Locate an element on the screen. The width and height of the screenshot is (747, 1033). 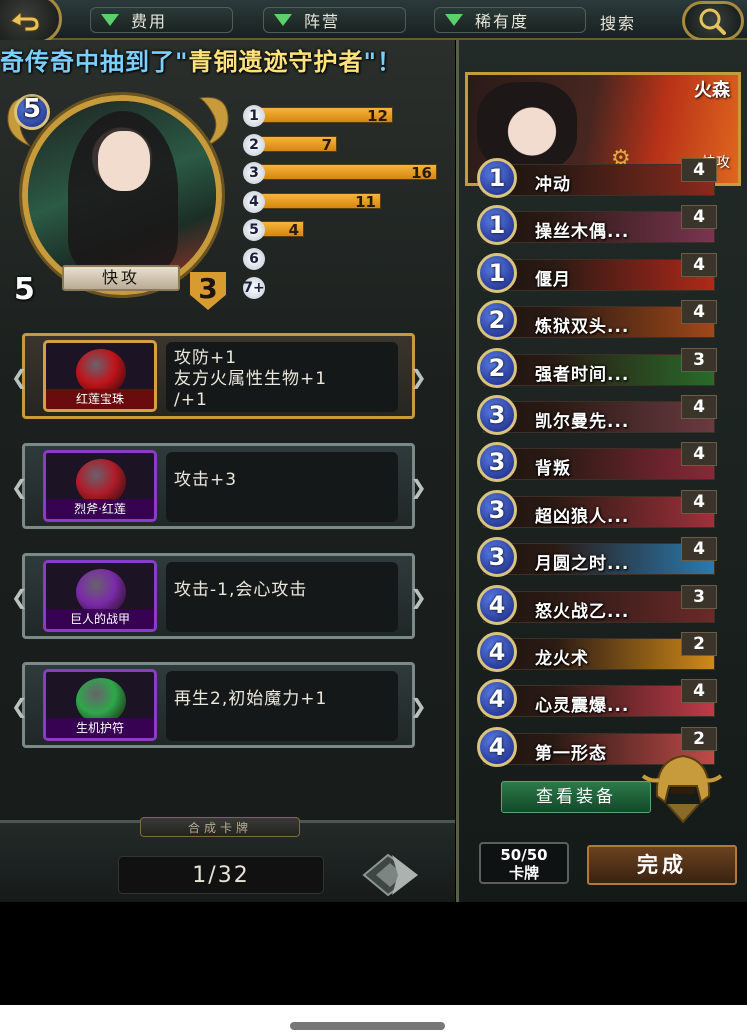
deck-card-count: 50/50 卡牌 is located at coordinates (524, 863).